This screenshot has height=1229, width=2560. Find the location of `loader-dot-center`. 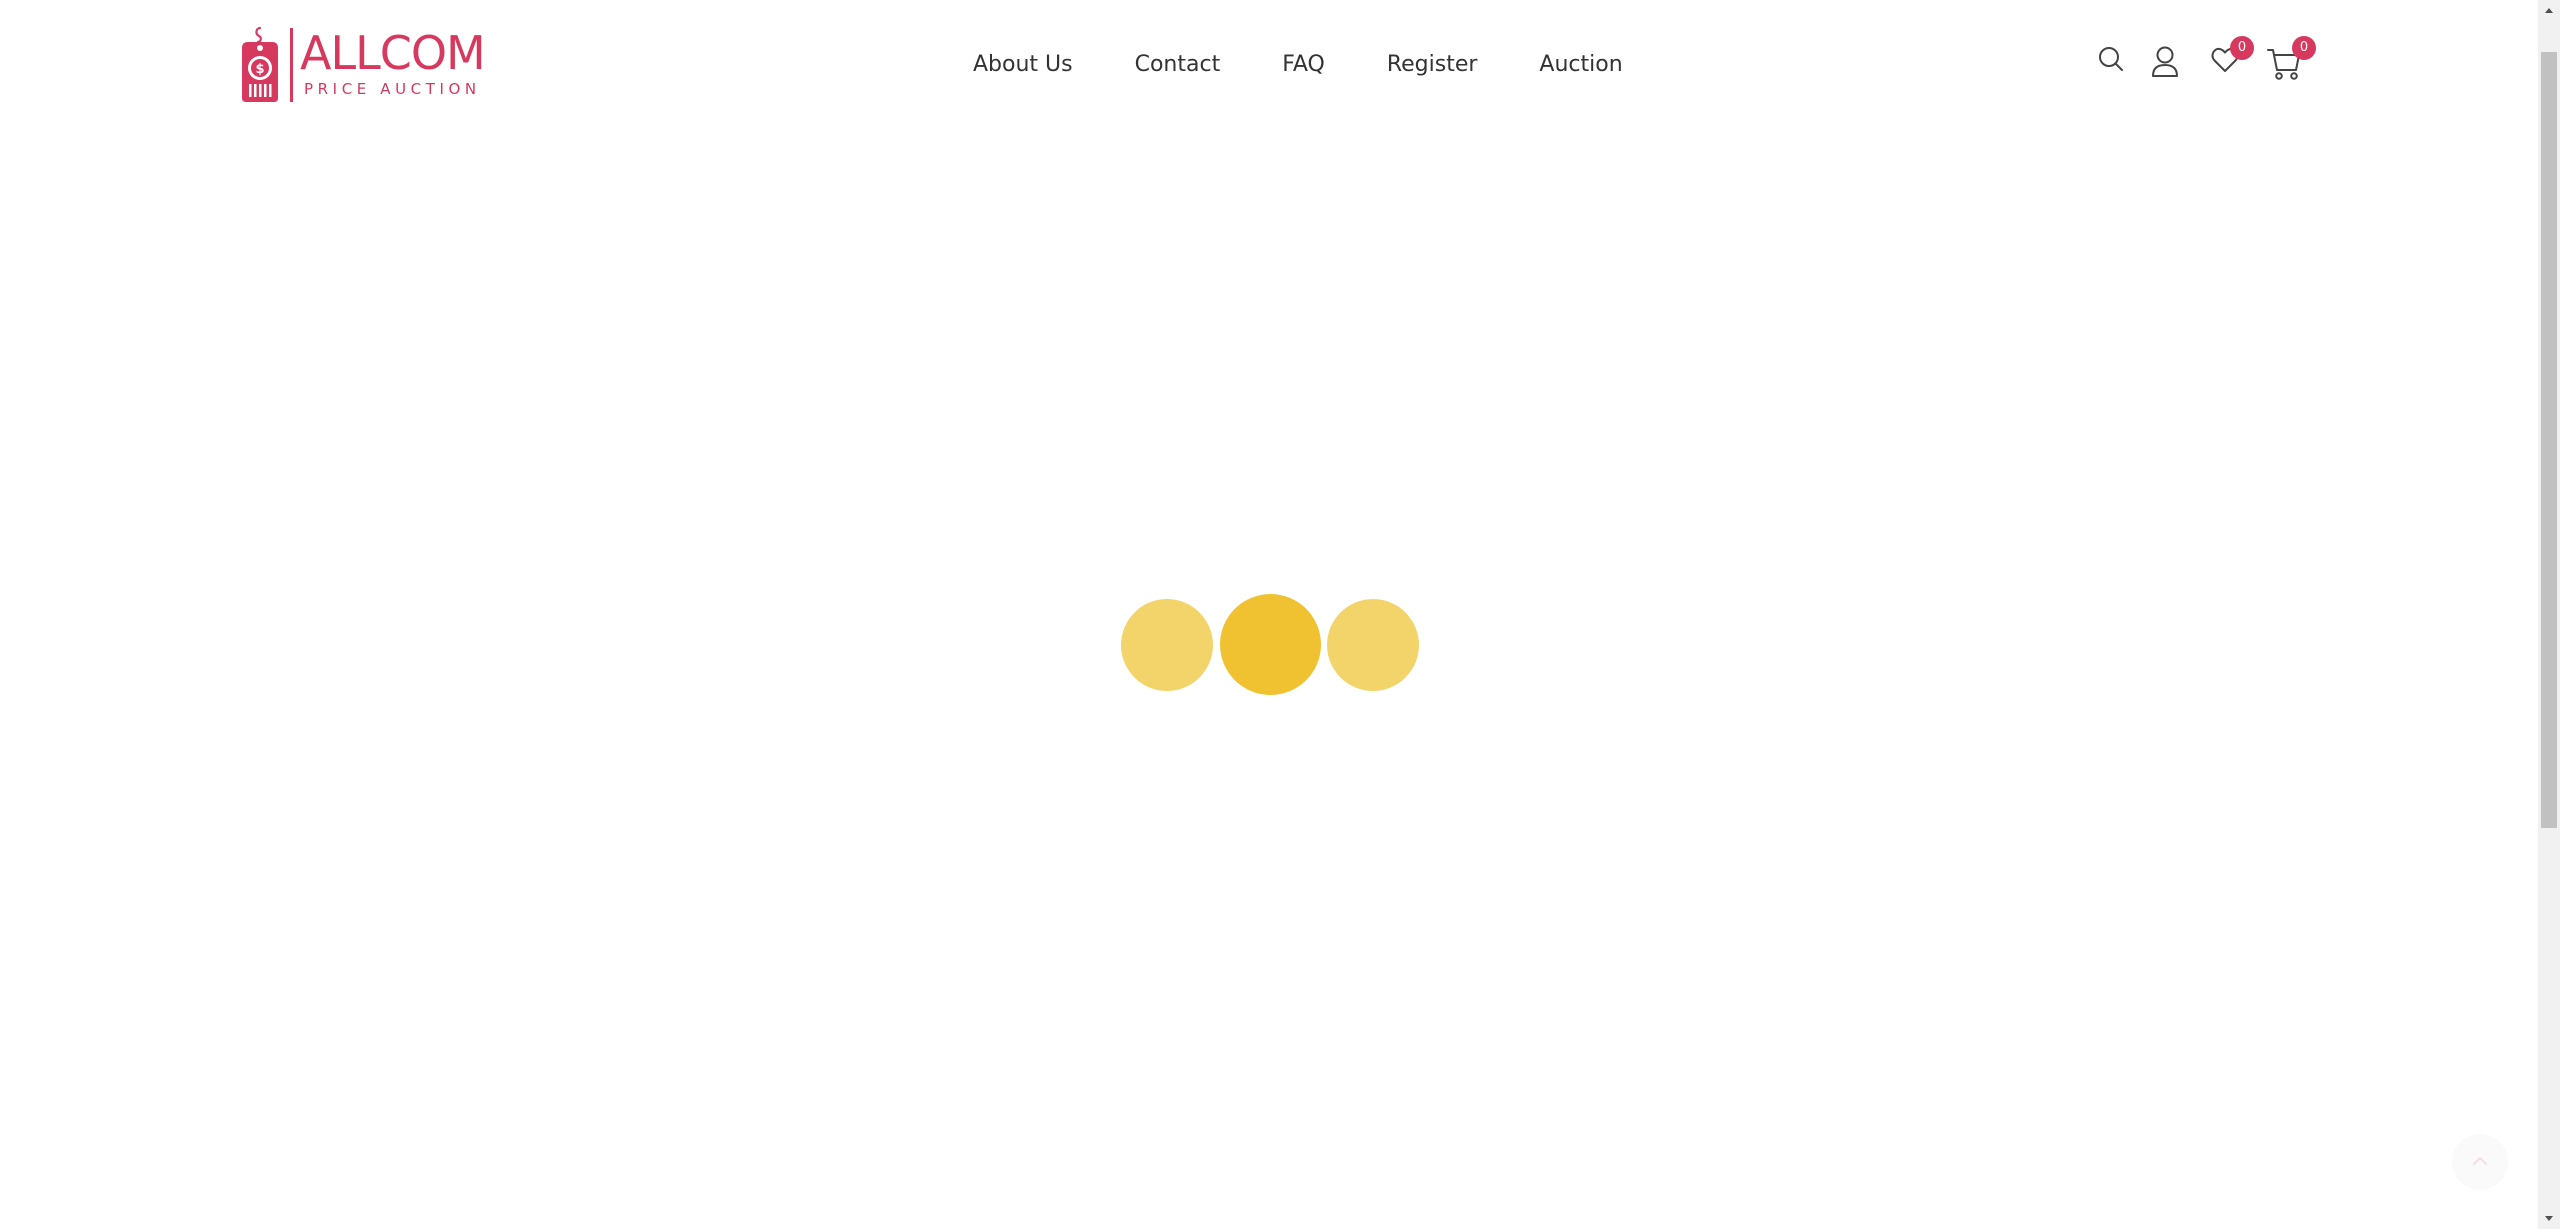

loader-dot-center is located at coordinates (1270, 644).